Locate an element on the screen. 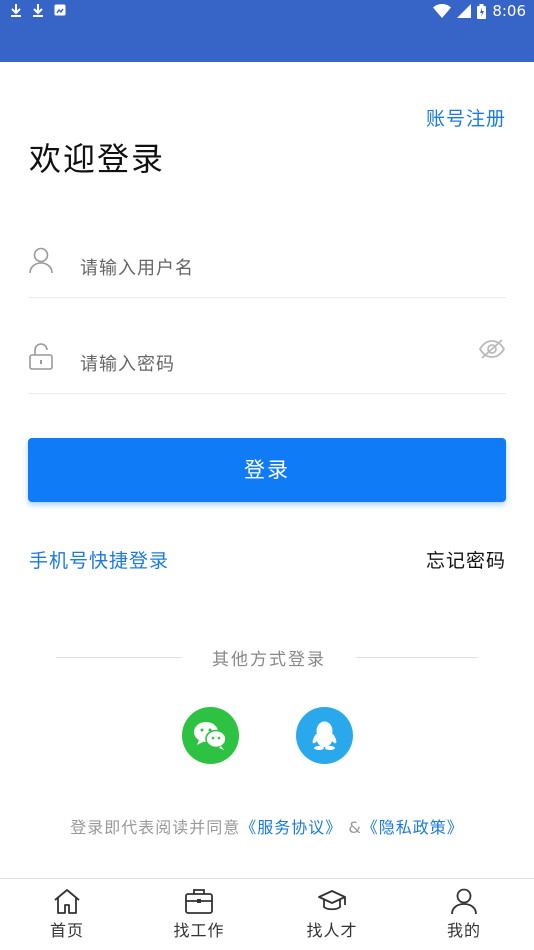  password-placeholder: 请输入密码 is located at coordinates (127, 364).